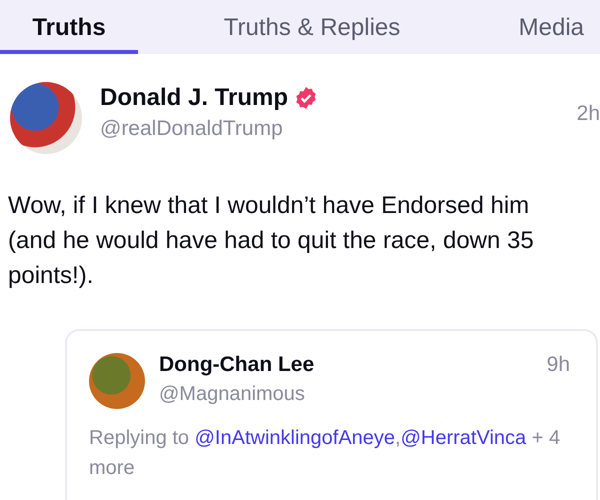 The width and height of the screenshot is (600, 500). Describe the element at coordinates (194, 98) in the screenshot. I see `author-name: Donald J. Trump` at that location.